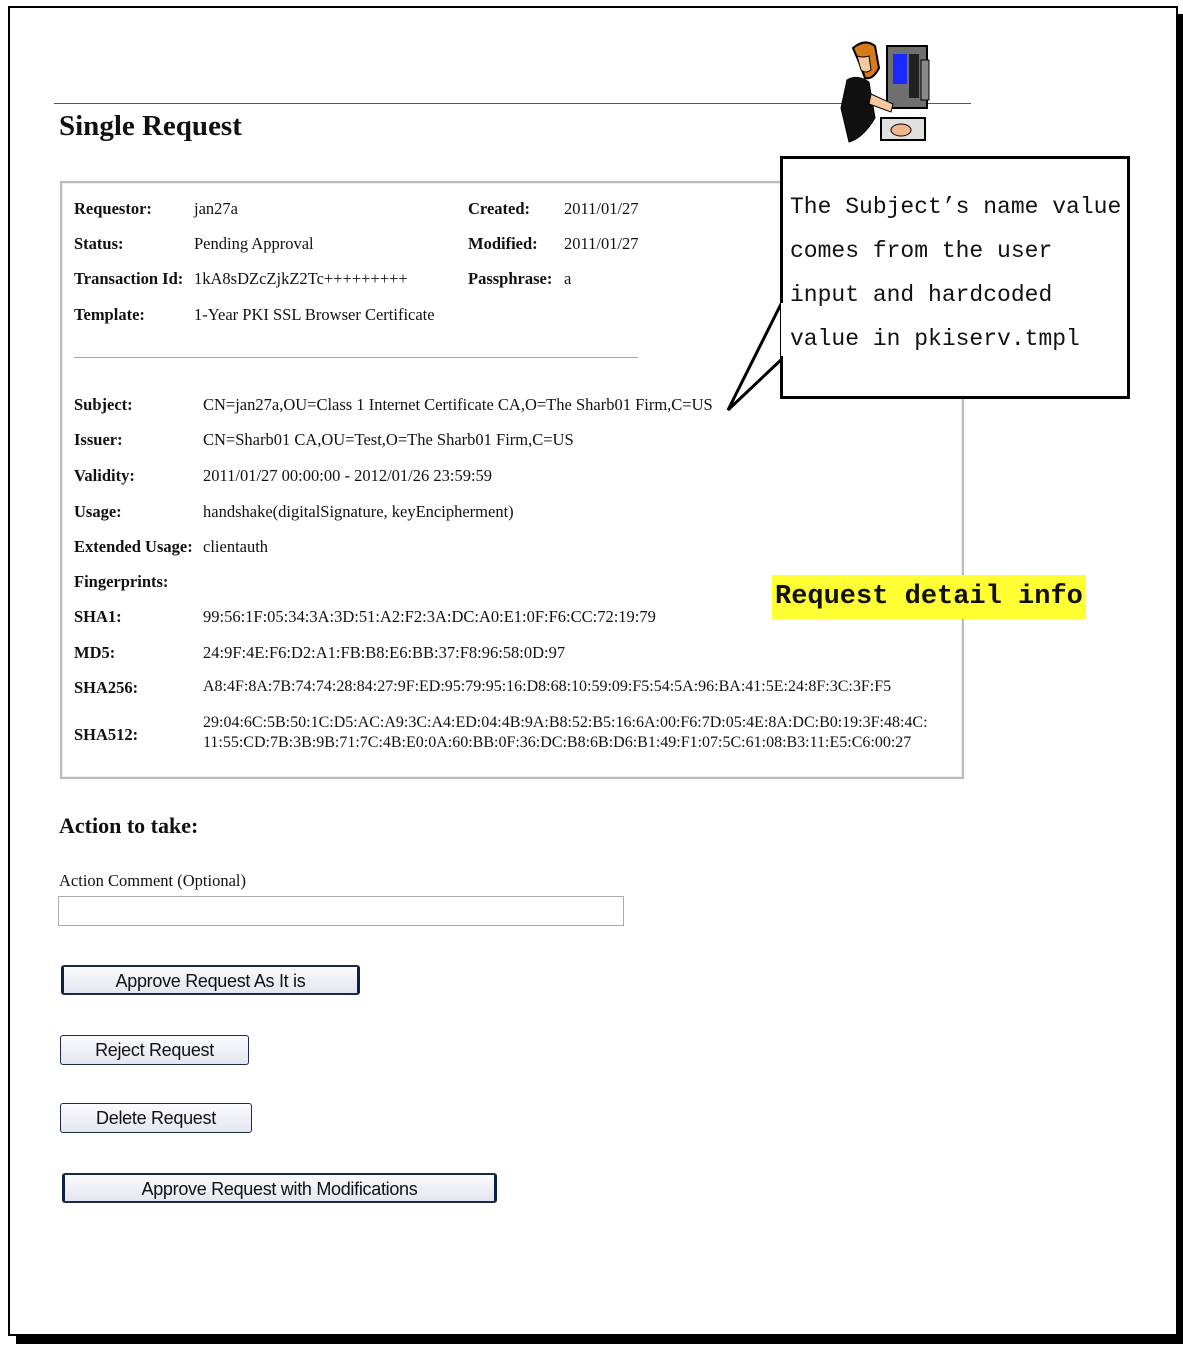 The width and height of the screenshot is (1183, 1346). I want to click on template-label: Template:, so click(109, 314).